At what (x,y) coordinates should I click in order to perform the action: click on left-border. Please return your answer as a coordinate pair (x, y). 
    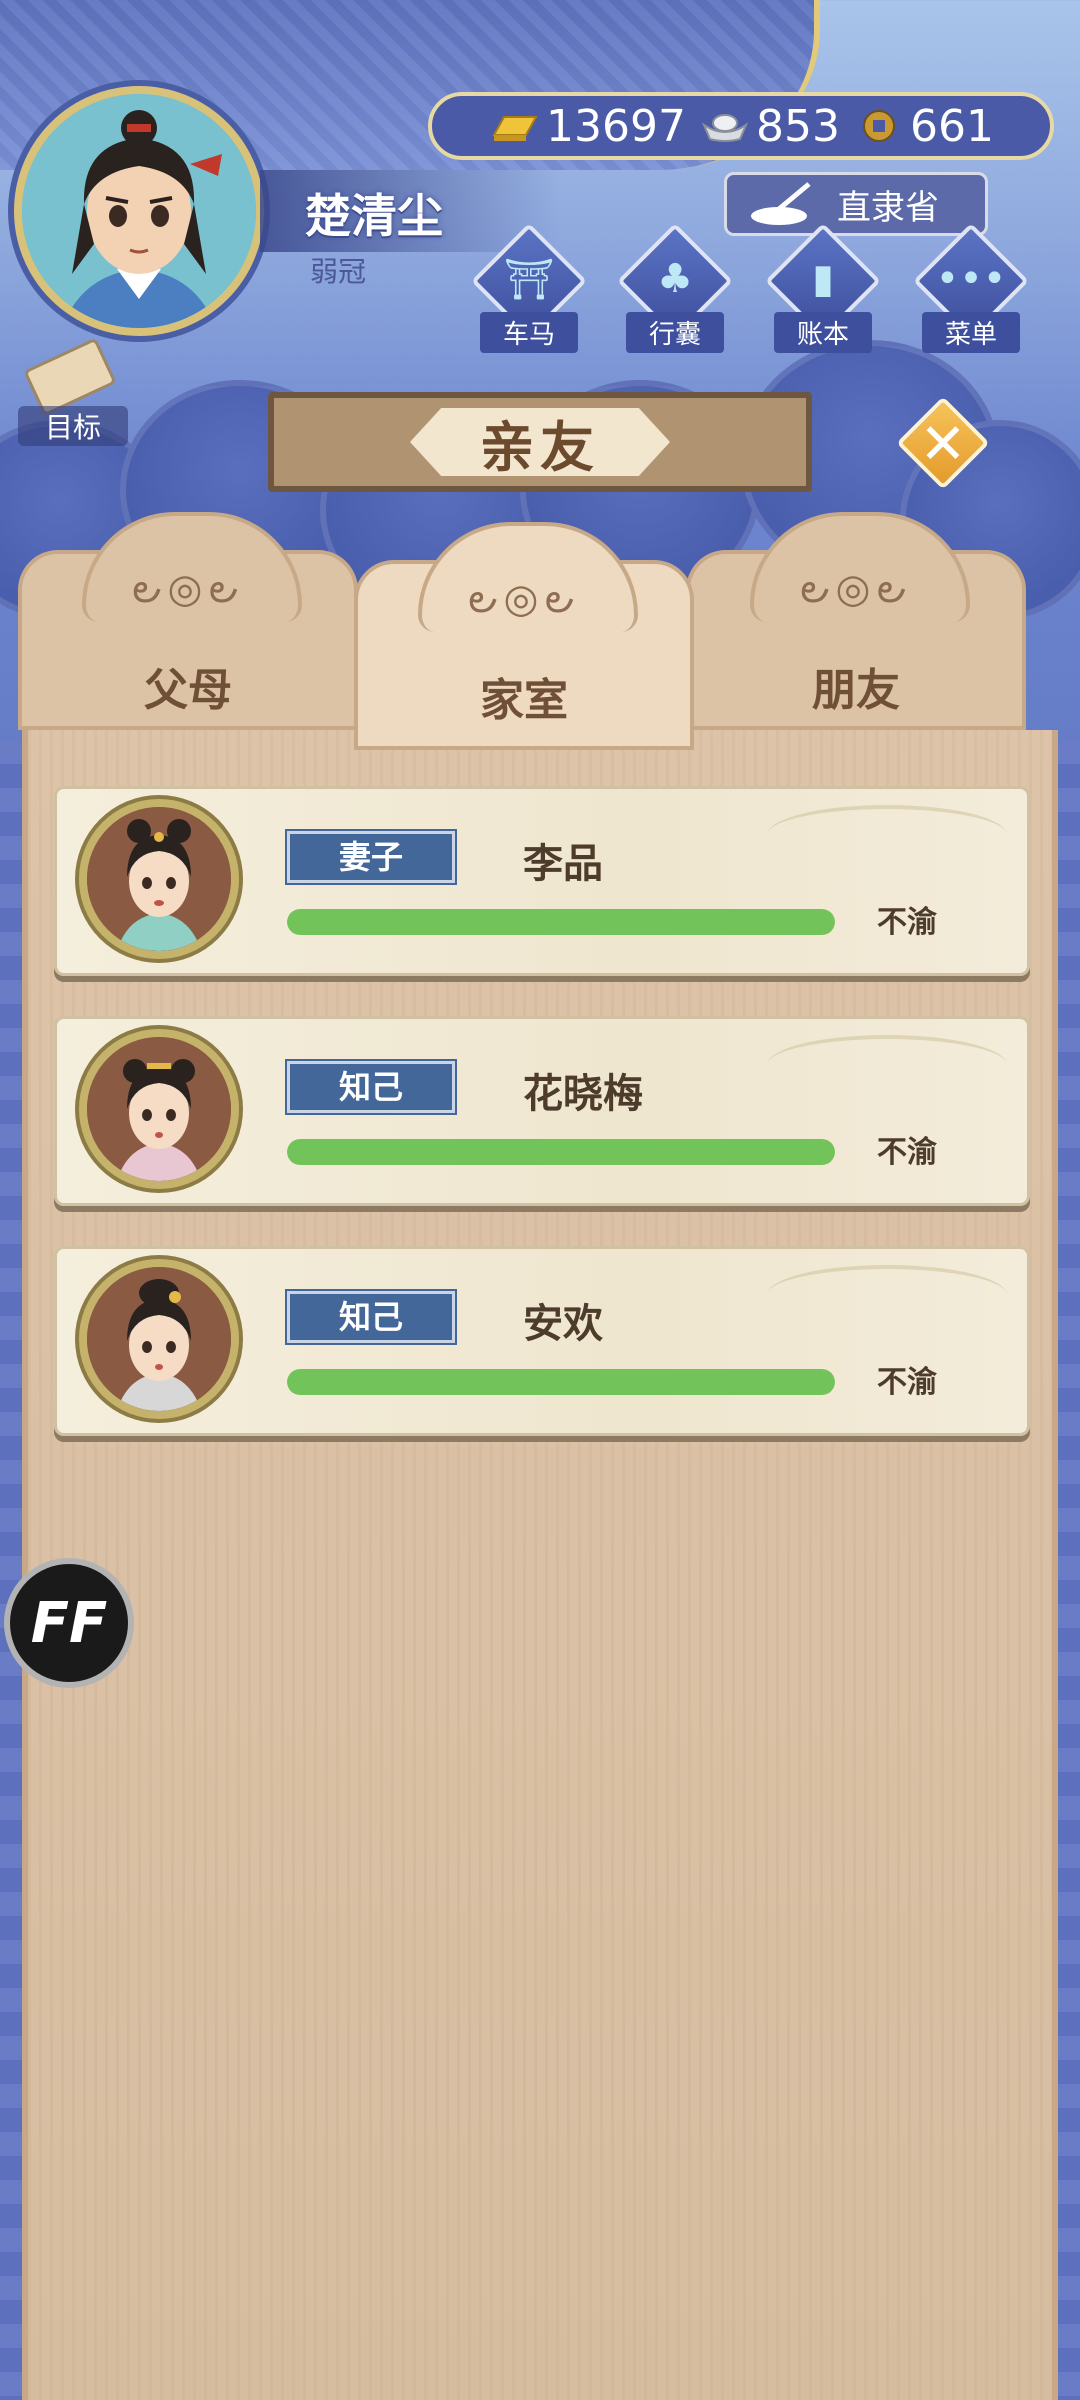
    Looking at the image, I should click on (11, 1570).